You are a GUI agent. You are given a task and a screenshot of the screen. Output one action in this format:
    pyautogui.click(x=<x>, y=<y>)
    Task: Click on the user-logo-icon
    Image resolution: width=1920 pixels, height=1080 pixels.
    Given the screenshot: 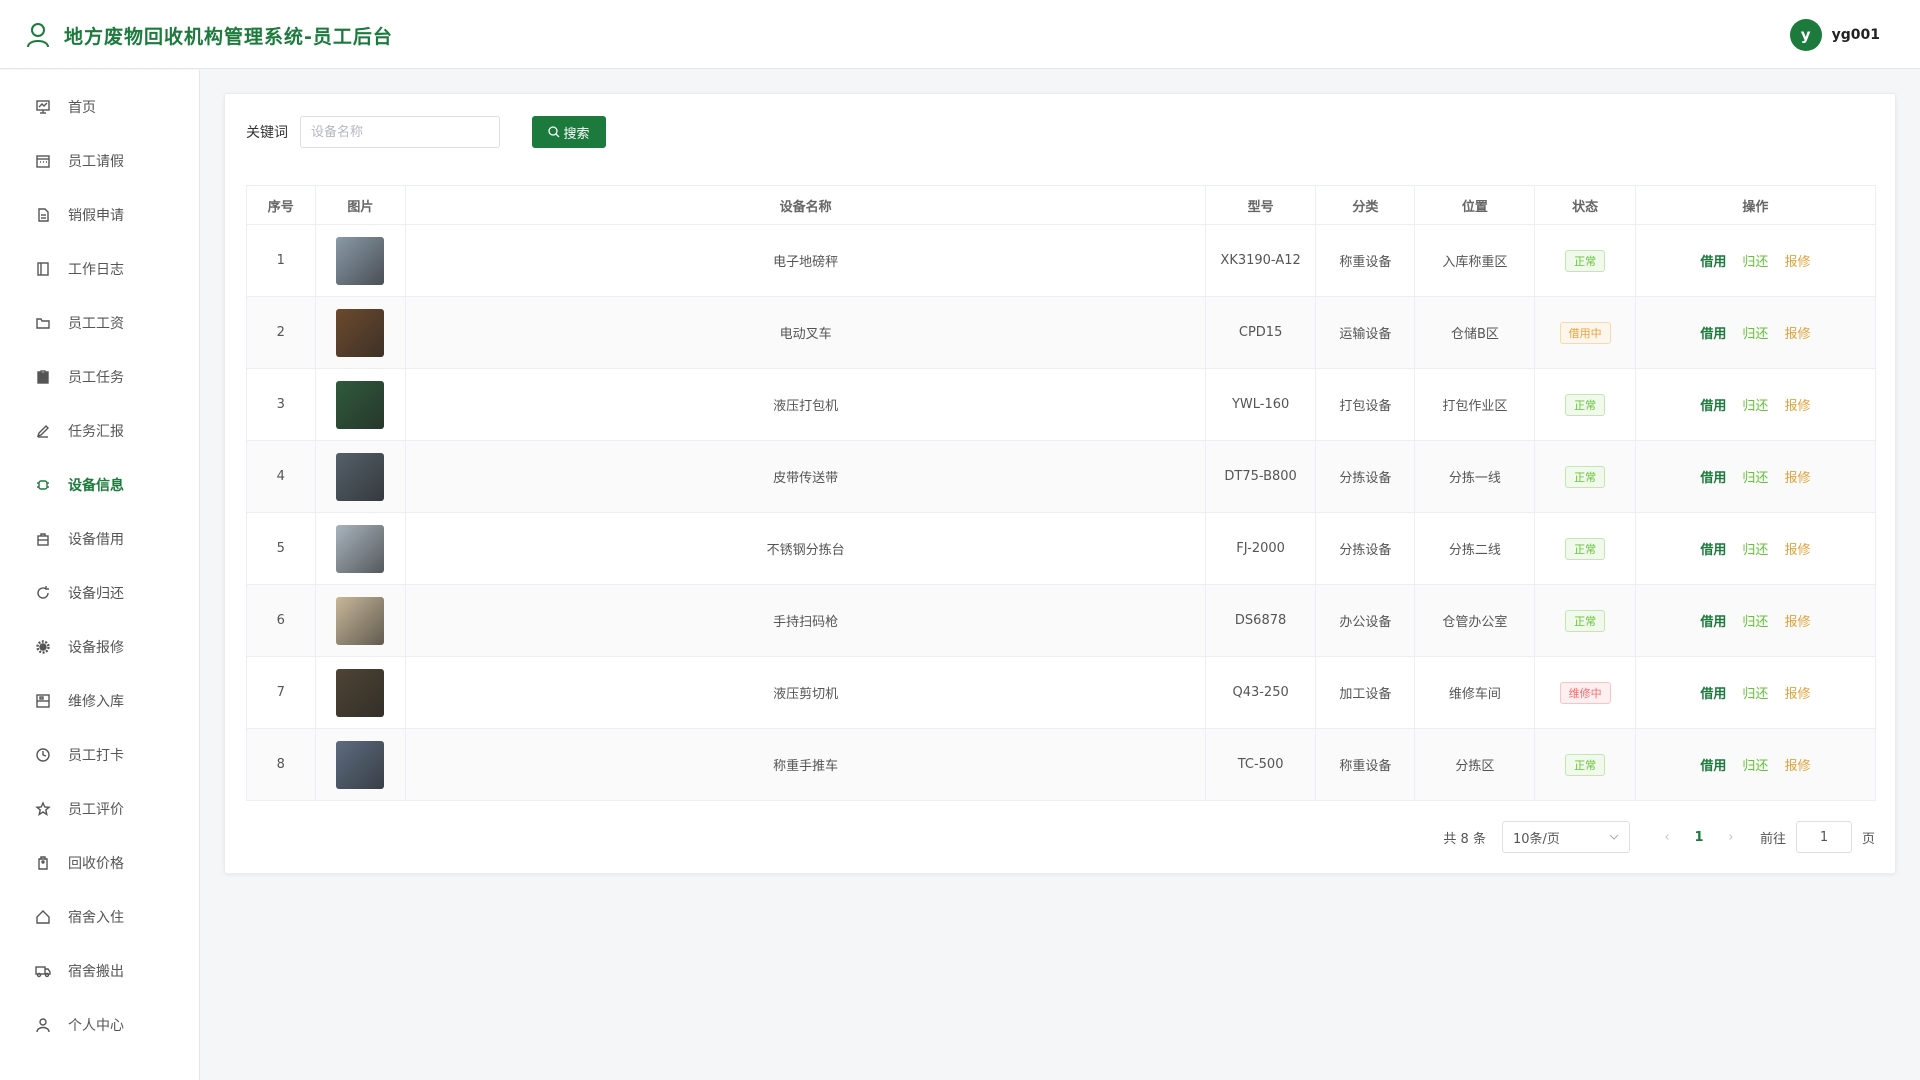 What is the action you would take?
    pyautogui.click(x=38, y=35)
    